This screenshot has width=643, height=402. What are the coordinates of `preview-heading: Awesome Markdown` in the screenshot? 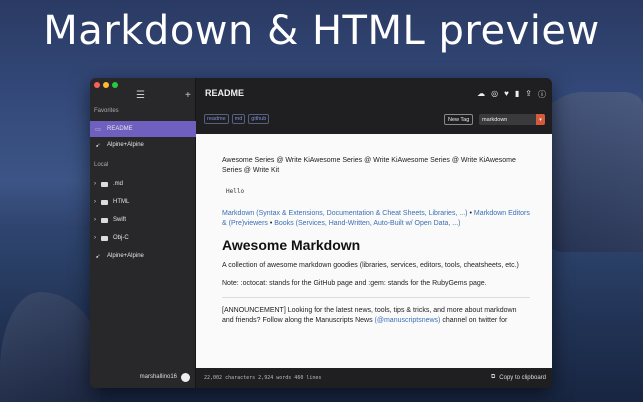 It's located at (291, 245).